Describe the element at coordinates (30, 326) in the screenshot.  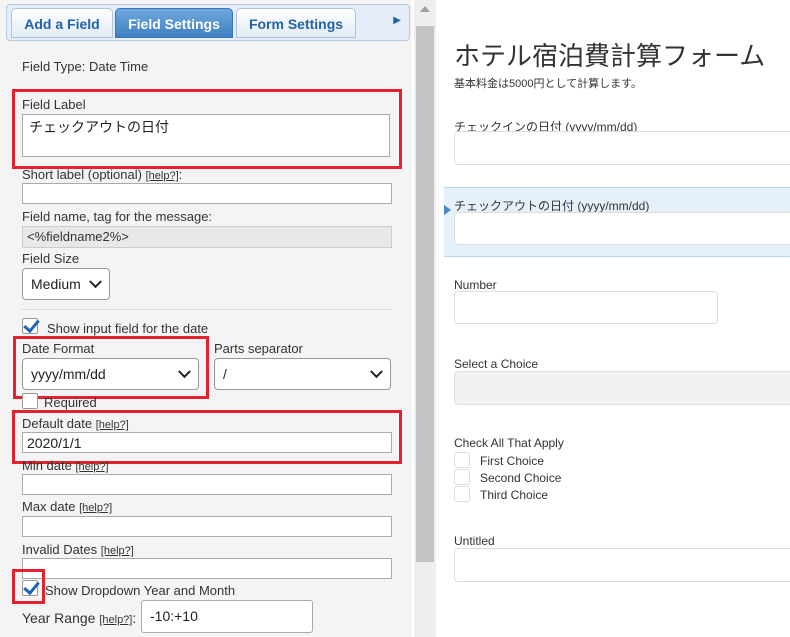
I see `show-input-checkbox` at that location.